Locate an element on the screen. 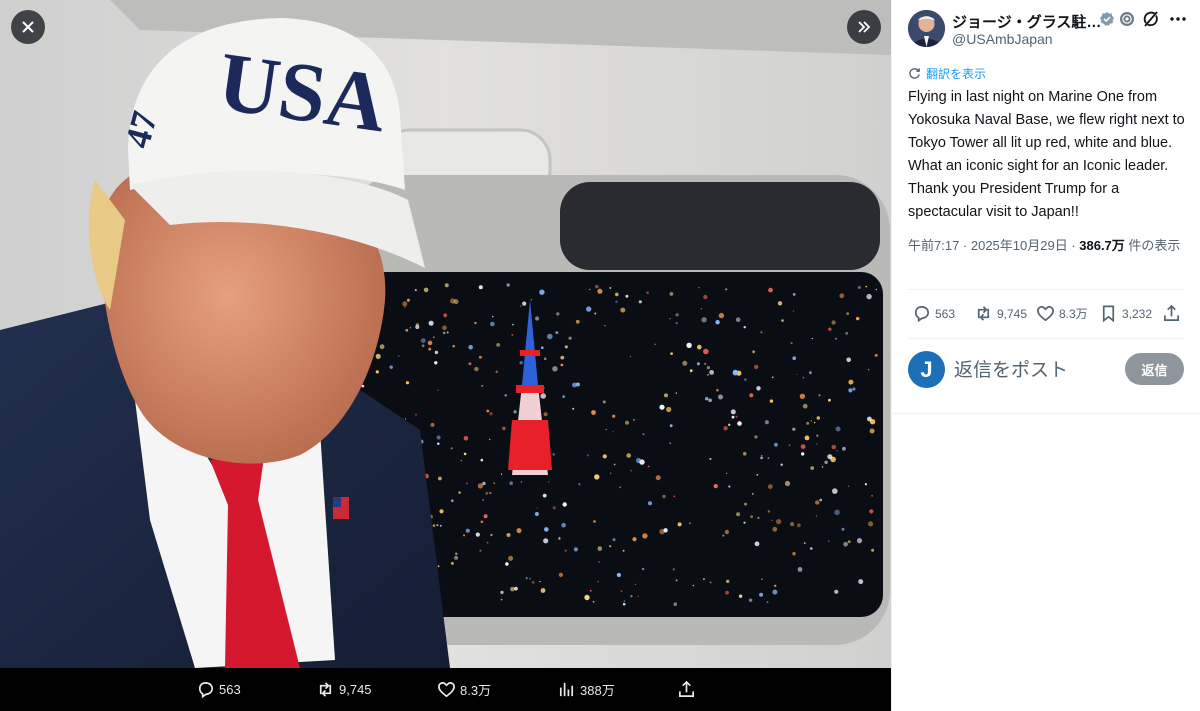  translate-link: 翻訳を表示 is located at coordinates (947, 73).